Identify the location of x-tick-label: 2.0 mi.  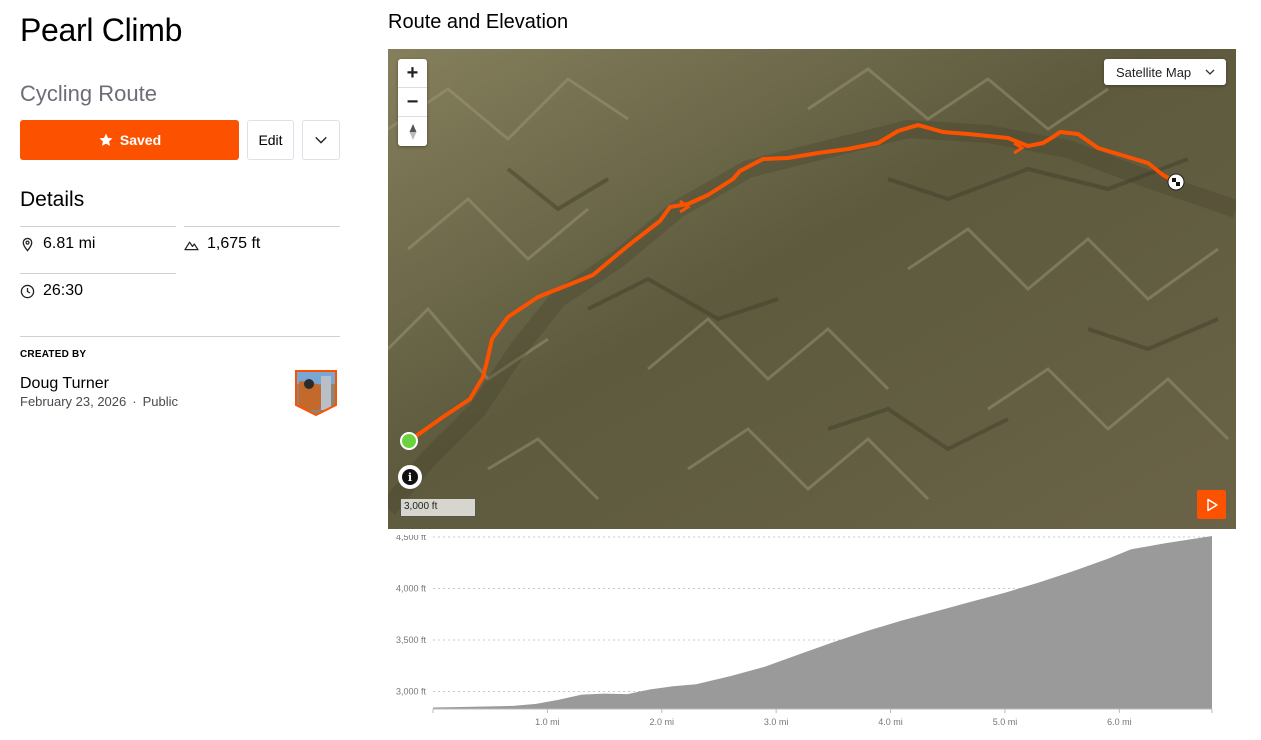
(662, 722).